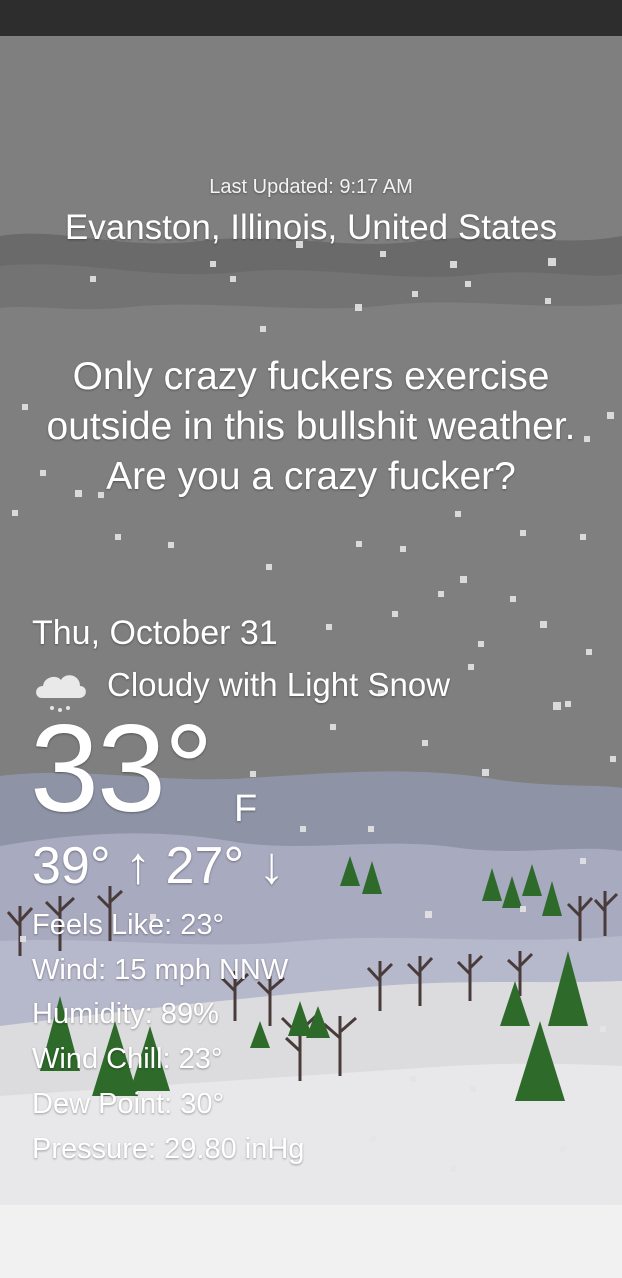 This screenshot has width=622, height=1278. I want to click on dew-point-label: Dew Point: 30°, so click(128, 1104).